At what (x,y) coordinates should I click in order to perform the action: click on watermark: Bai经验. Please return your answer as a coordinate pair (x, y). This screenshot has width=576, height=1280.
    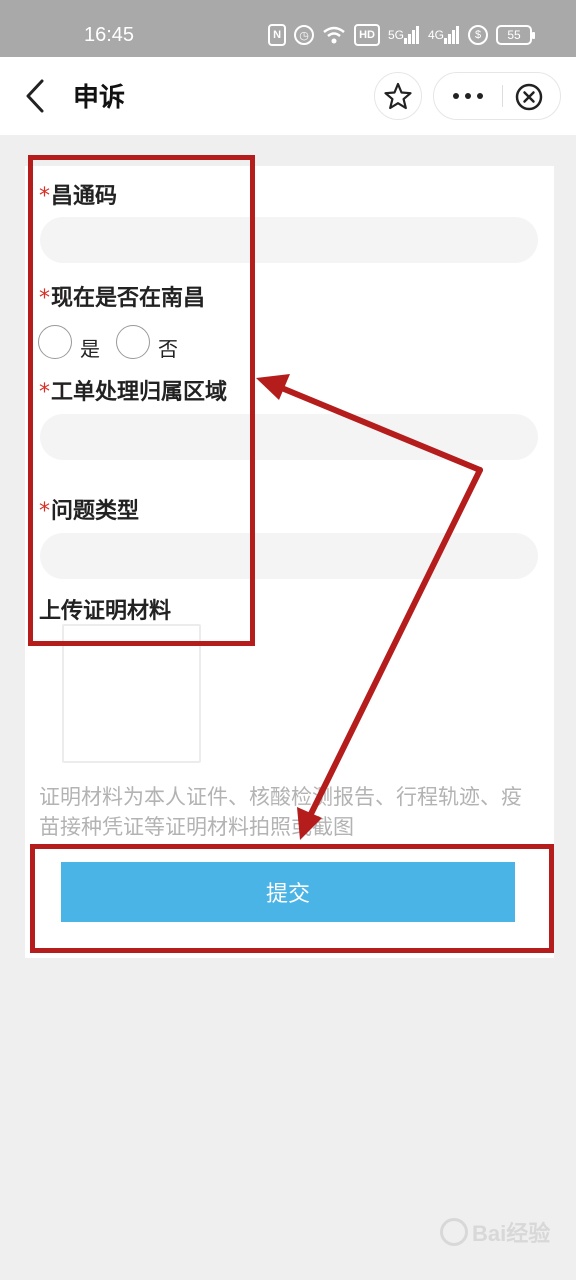
    Looking at the image, I should click on (495, 1232).